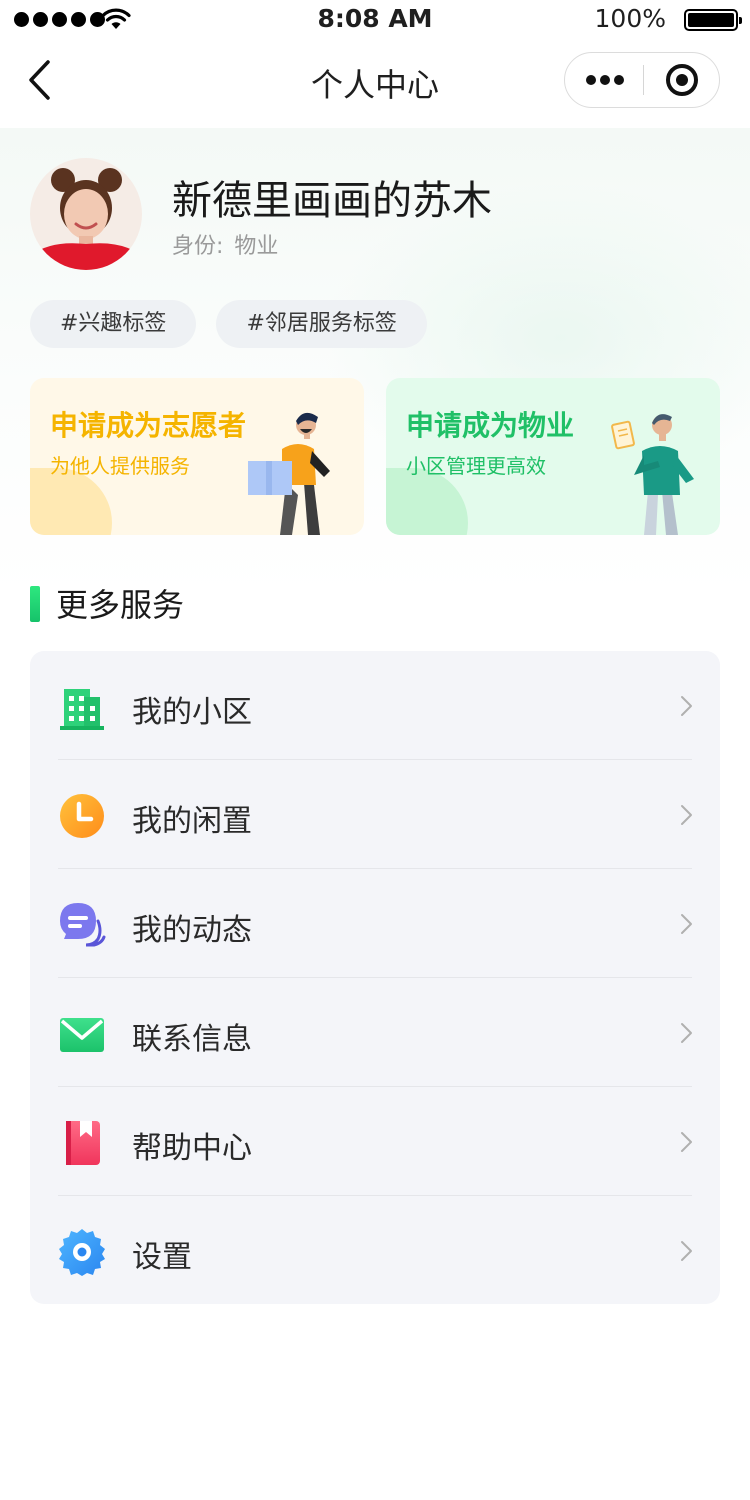 The height and width of the screenshot is (1500, 750). I want to click on role-label: 身份:, so click(198, 246).